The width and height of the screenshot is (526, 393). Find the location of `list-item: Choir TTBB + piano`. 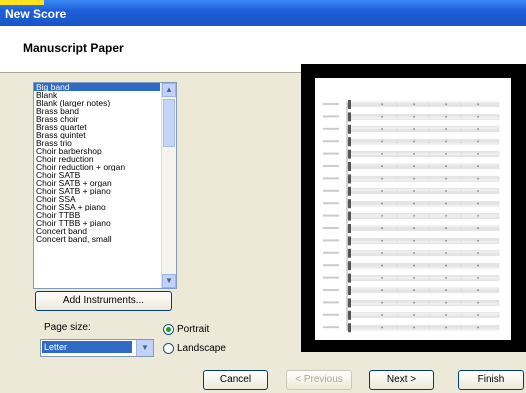

list-item: Choir TTBB + piano is located at coordinates (97, 223).